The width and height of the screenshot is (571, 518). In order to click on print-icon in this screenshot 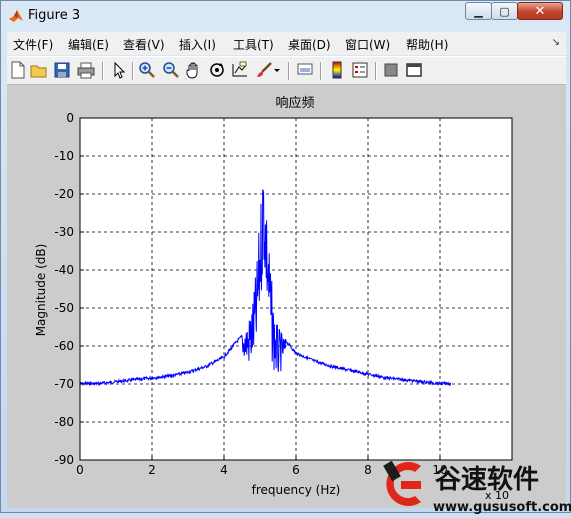, I will do `click(86, 70)`.